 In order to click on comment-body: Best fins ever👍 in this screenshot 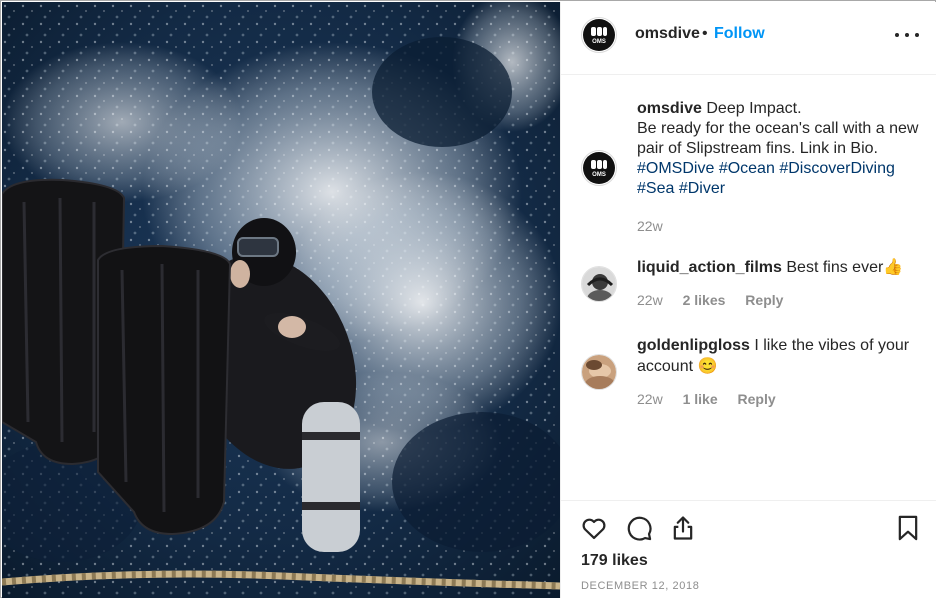, I will do `click(845, 267)`.